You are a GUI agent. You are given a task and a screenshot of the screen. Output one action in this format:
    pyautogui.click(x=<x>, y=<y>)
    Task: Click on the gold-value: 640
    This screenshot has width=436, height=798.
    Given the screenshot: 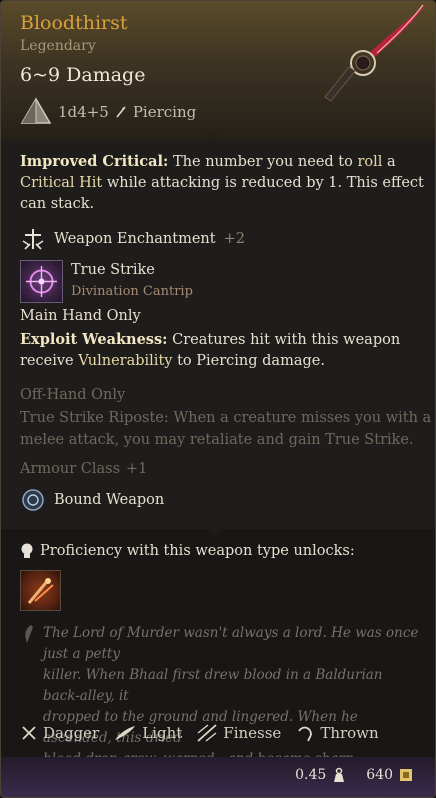 What is the action you would take?
    pyautogui.click(x=379, y=775)
    